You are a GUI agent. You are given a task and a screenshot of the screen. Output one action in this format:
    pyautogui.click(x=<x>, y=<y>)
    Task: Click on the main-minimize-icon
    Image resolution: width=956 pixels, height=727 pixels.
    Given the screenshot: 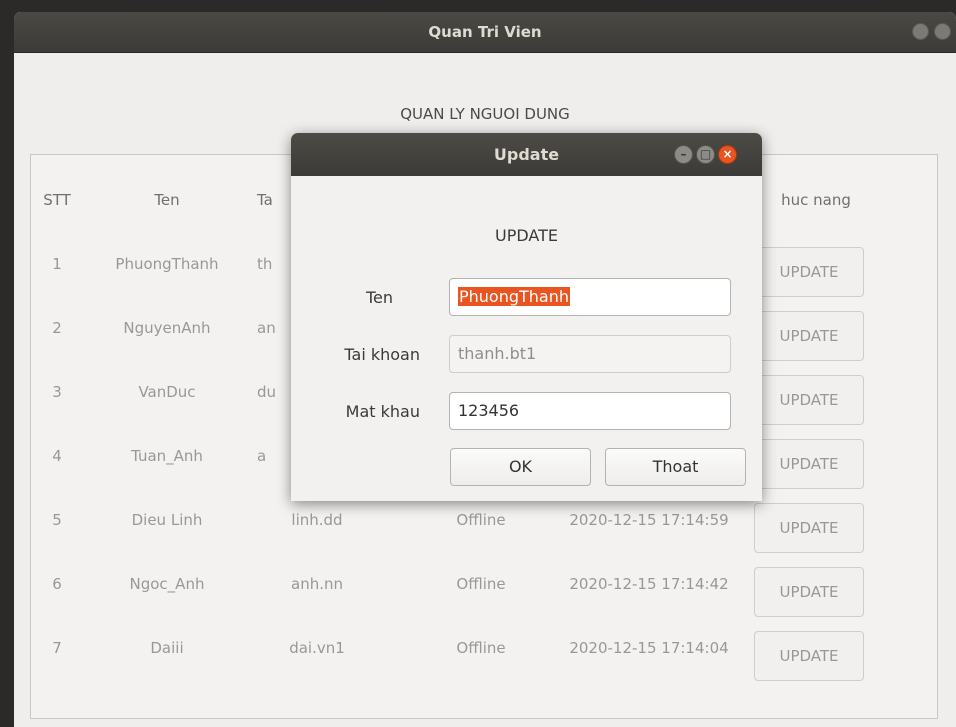 What is the action you would take?
    pyautogui.click(x=920, y=31)
    